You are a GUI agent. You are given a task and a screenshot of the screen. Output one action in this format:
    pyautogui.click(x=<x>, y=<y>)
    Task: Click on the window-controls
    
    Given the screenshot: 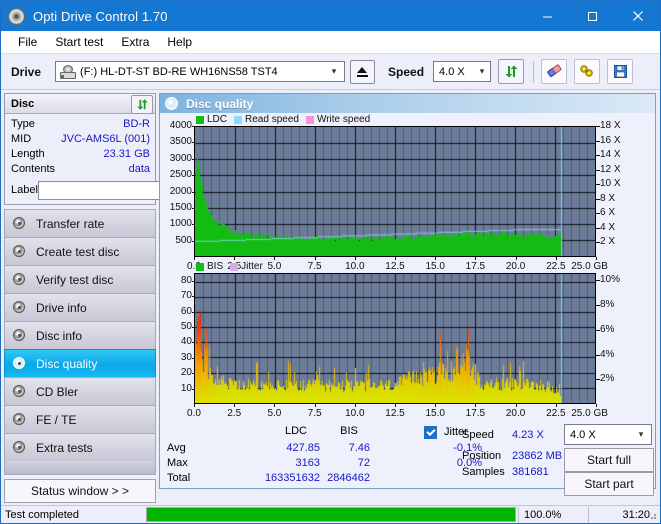 What is the action you would take?
    pyautogui.click(x=592, y=16)
    